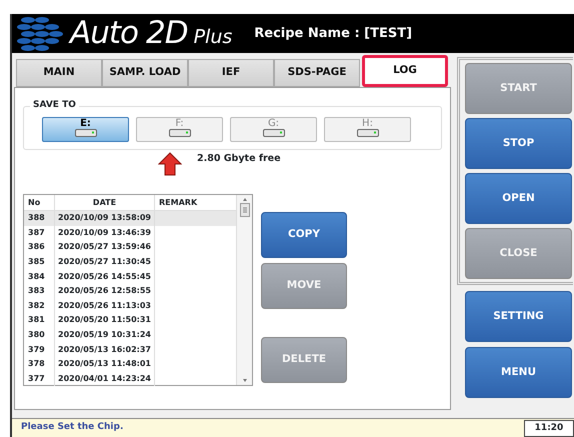 This screenshot has width=574, height=437. What do you see at coordinates (72, 427) in the screenshot?
I see `status-message: Please Set the Chip.` at bounding box center [72, 427].